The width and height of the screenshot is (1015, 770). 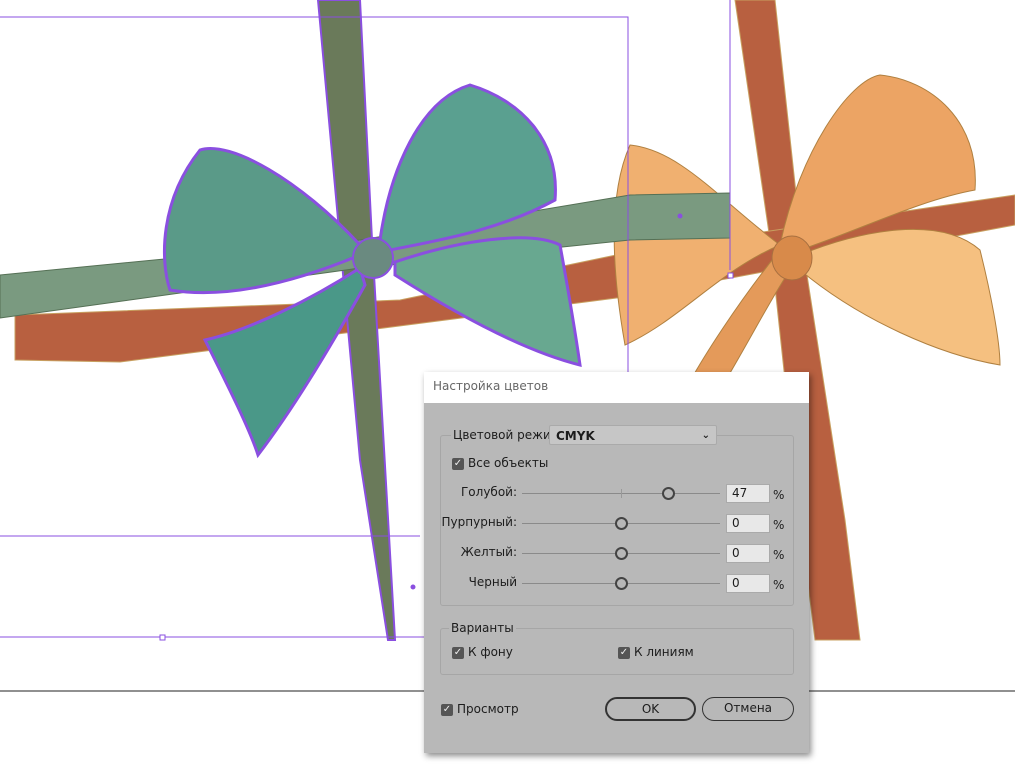 What do you see at coordinates (458, 464) in the screenshot?
I see `all-objects-checkbox: ✓` at bounding box center [458, 464].